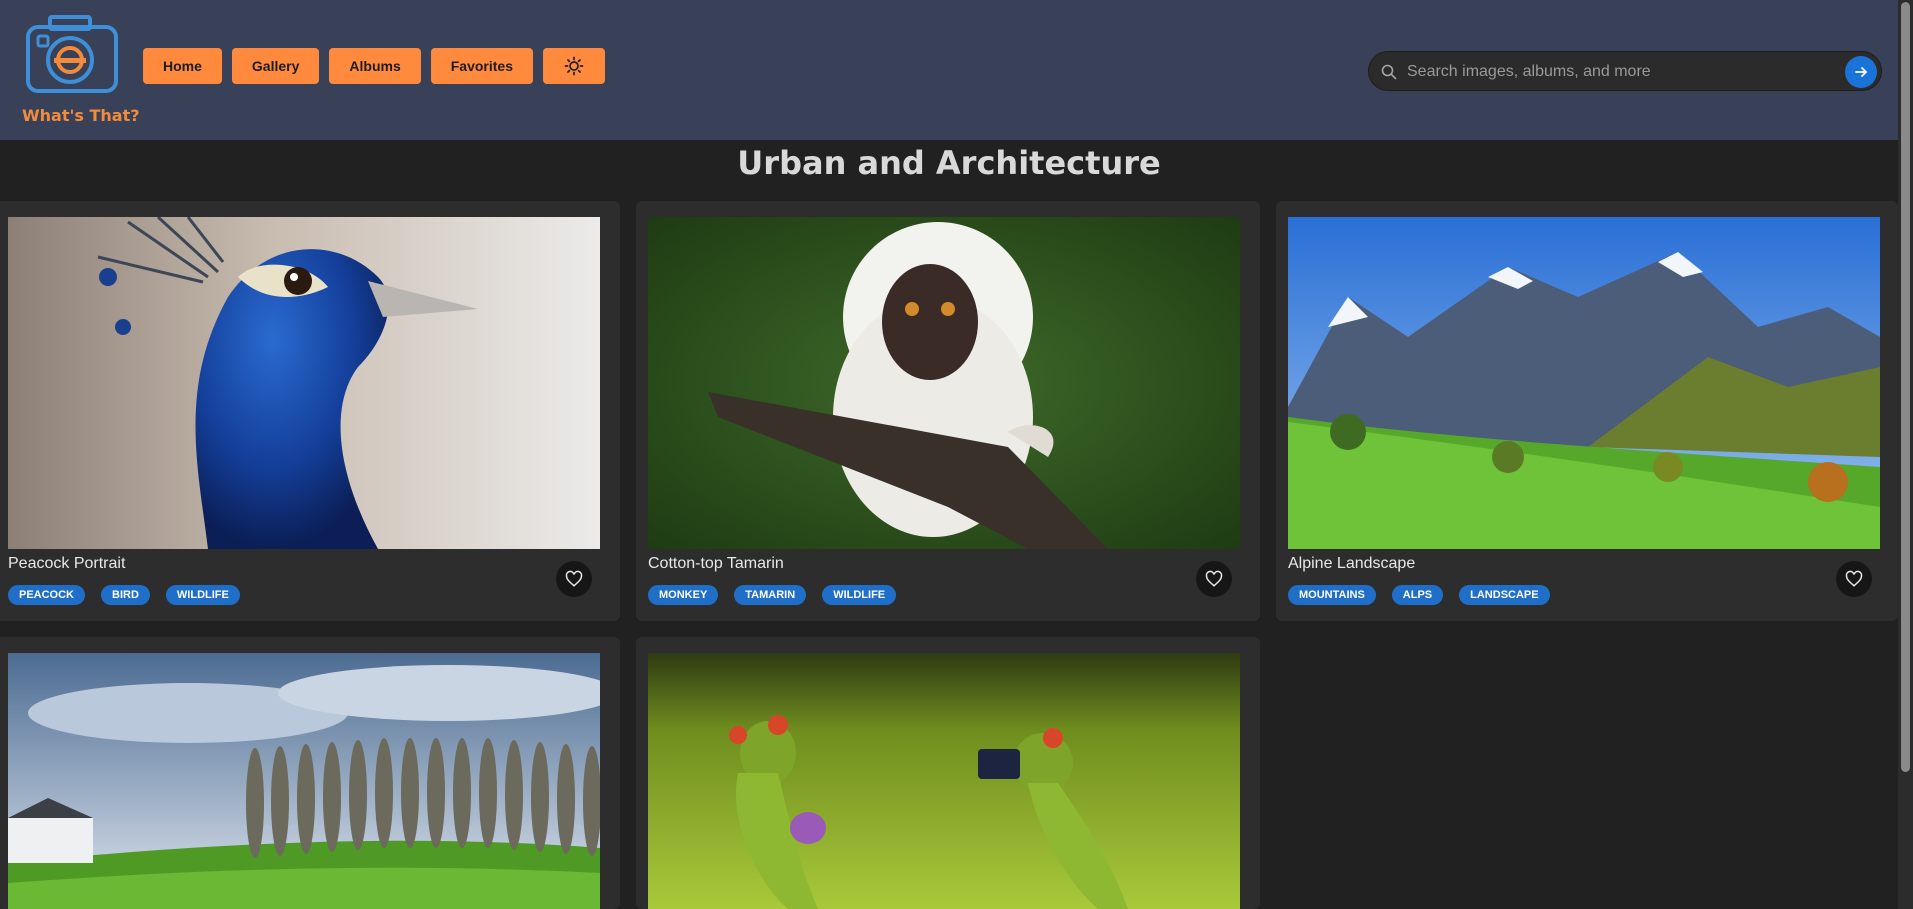 Image resolution: width=1913 pixels, height=909 pixels. What do you see at coordinates (1389, 72) in the screenshot?
I see `search-icon` at bounding box center [1389, 72].